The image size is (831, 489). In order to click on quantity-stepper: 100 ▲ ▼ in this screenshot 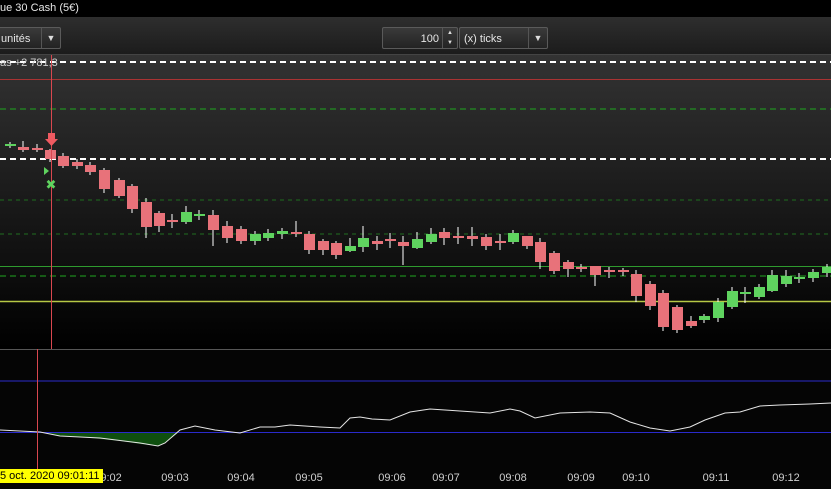, I will do `click(420, 38)`.